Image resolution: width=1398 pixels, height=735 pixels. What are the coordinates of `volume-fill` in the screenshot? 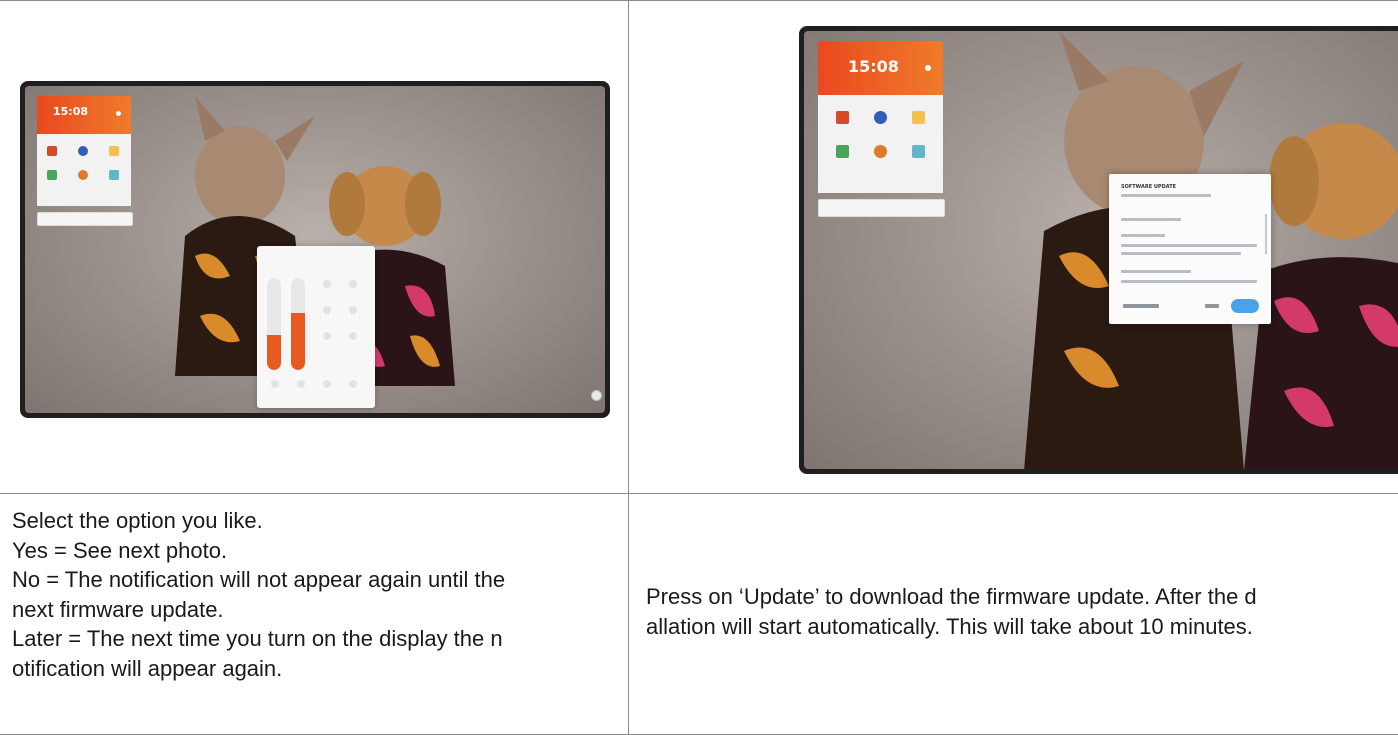 It's located at (298, 341).